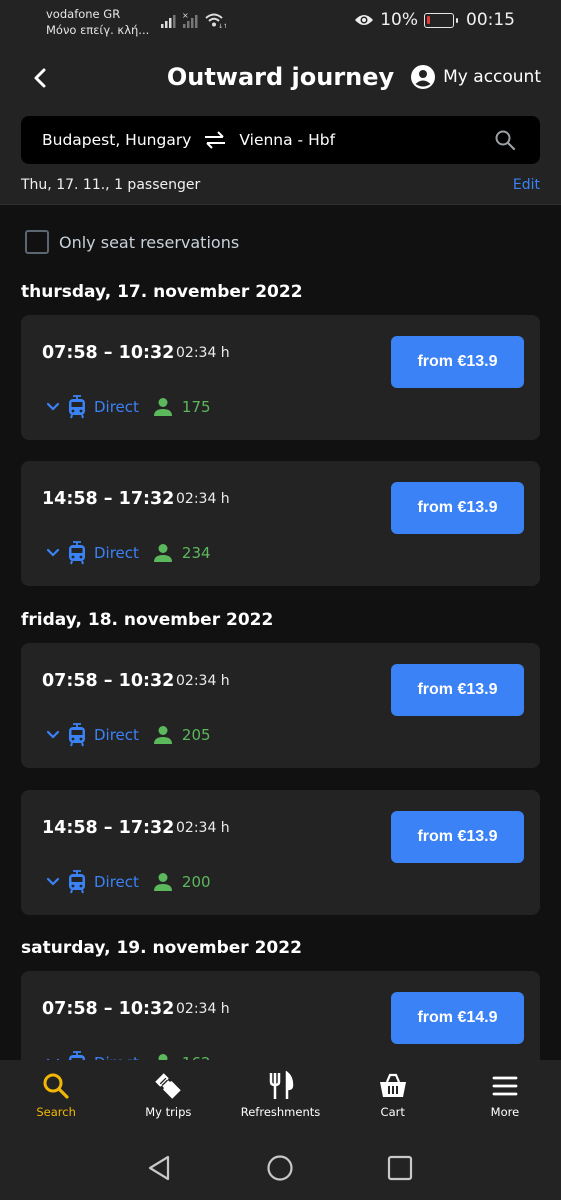 Image resolution: width=561 pixels, height=1200 pixels. I want to click on account-icon, so click(423, 77).